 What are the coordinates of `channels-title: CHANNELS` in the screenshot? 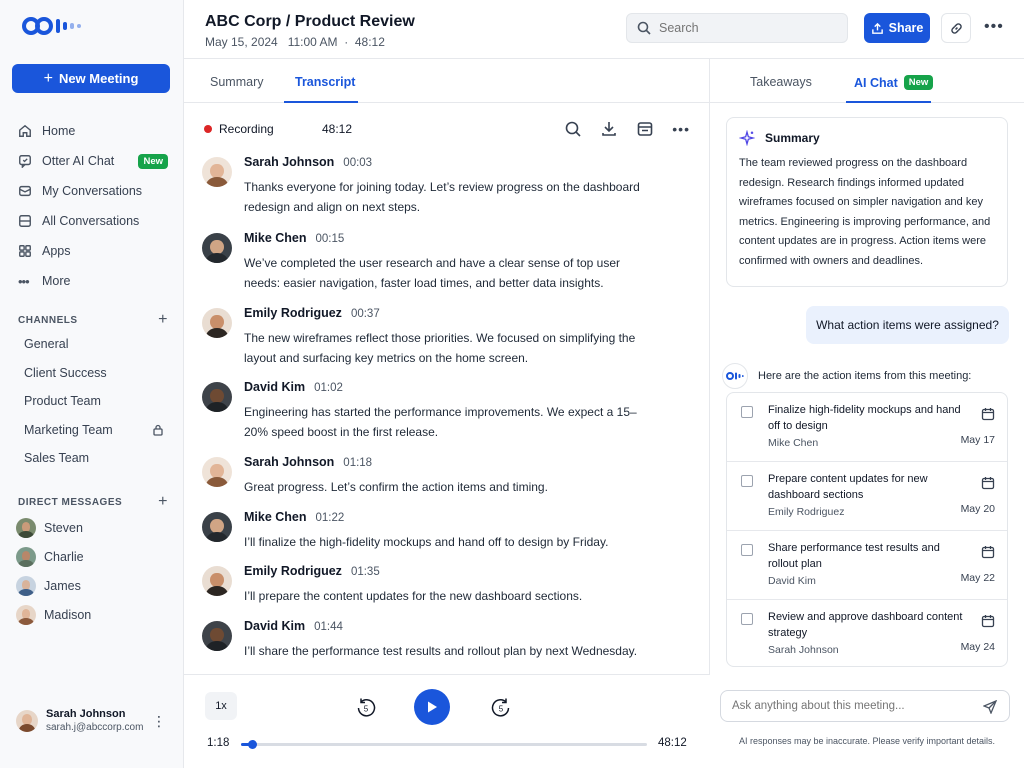 It's located at (48, 320).